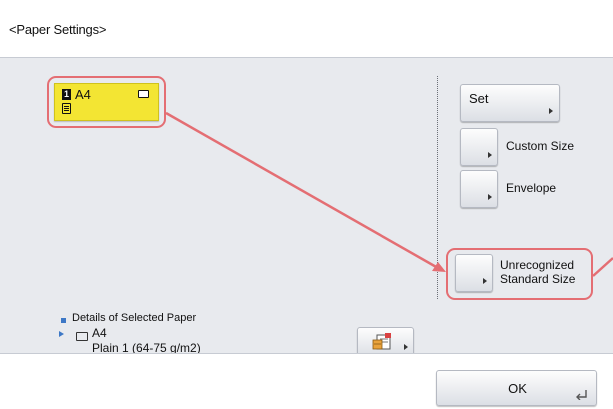 This screenshot has height=409, width=613. Describe the element at coordinates (83, 94) in the screenshot. I see `tray-paper-size: A4` at that location.